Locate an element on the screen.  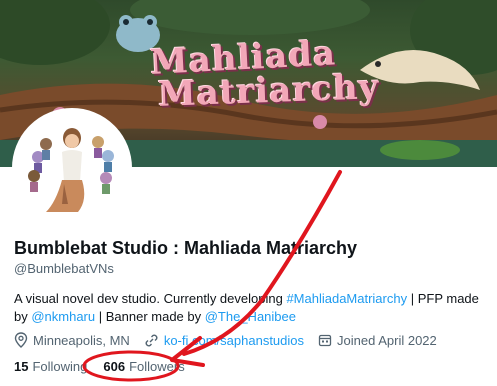
following-count: 15 is located at coordinates (21, 366).